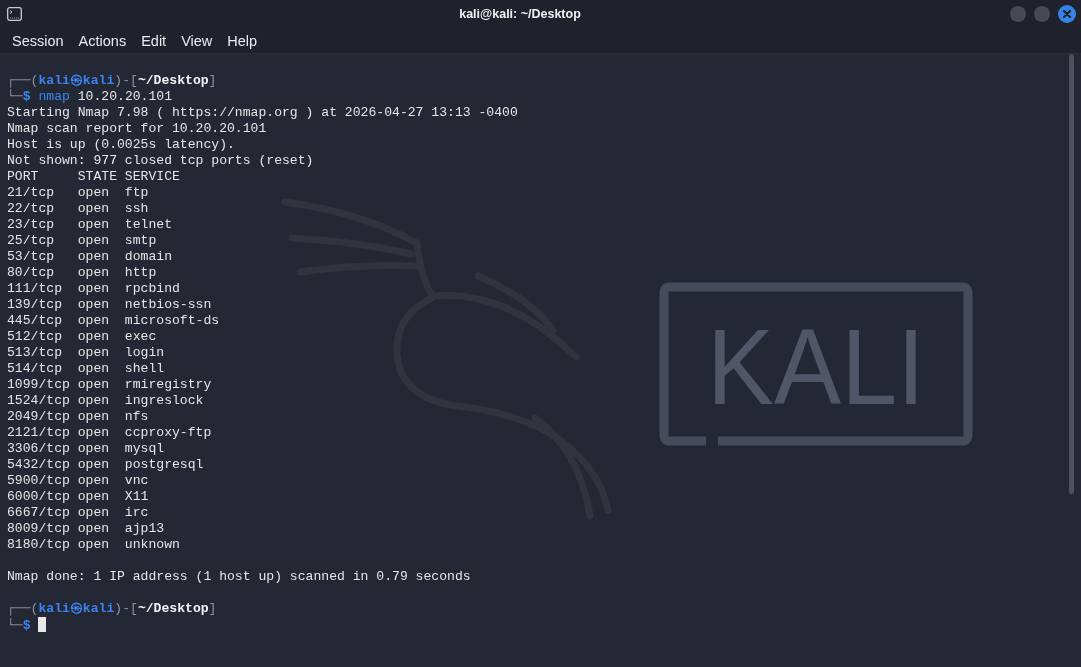 The height and width of the screenshot is (667, 1081). I want to click on port-row-text: 3306/tcp open mysql, so click(86, 449).